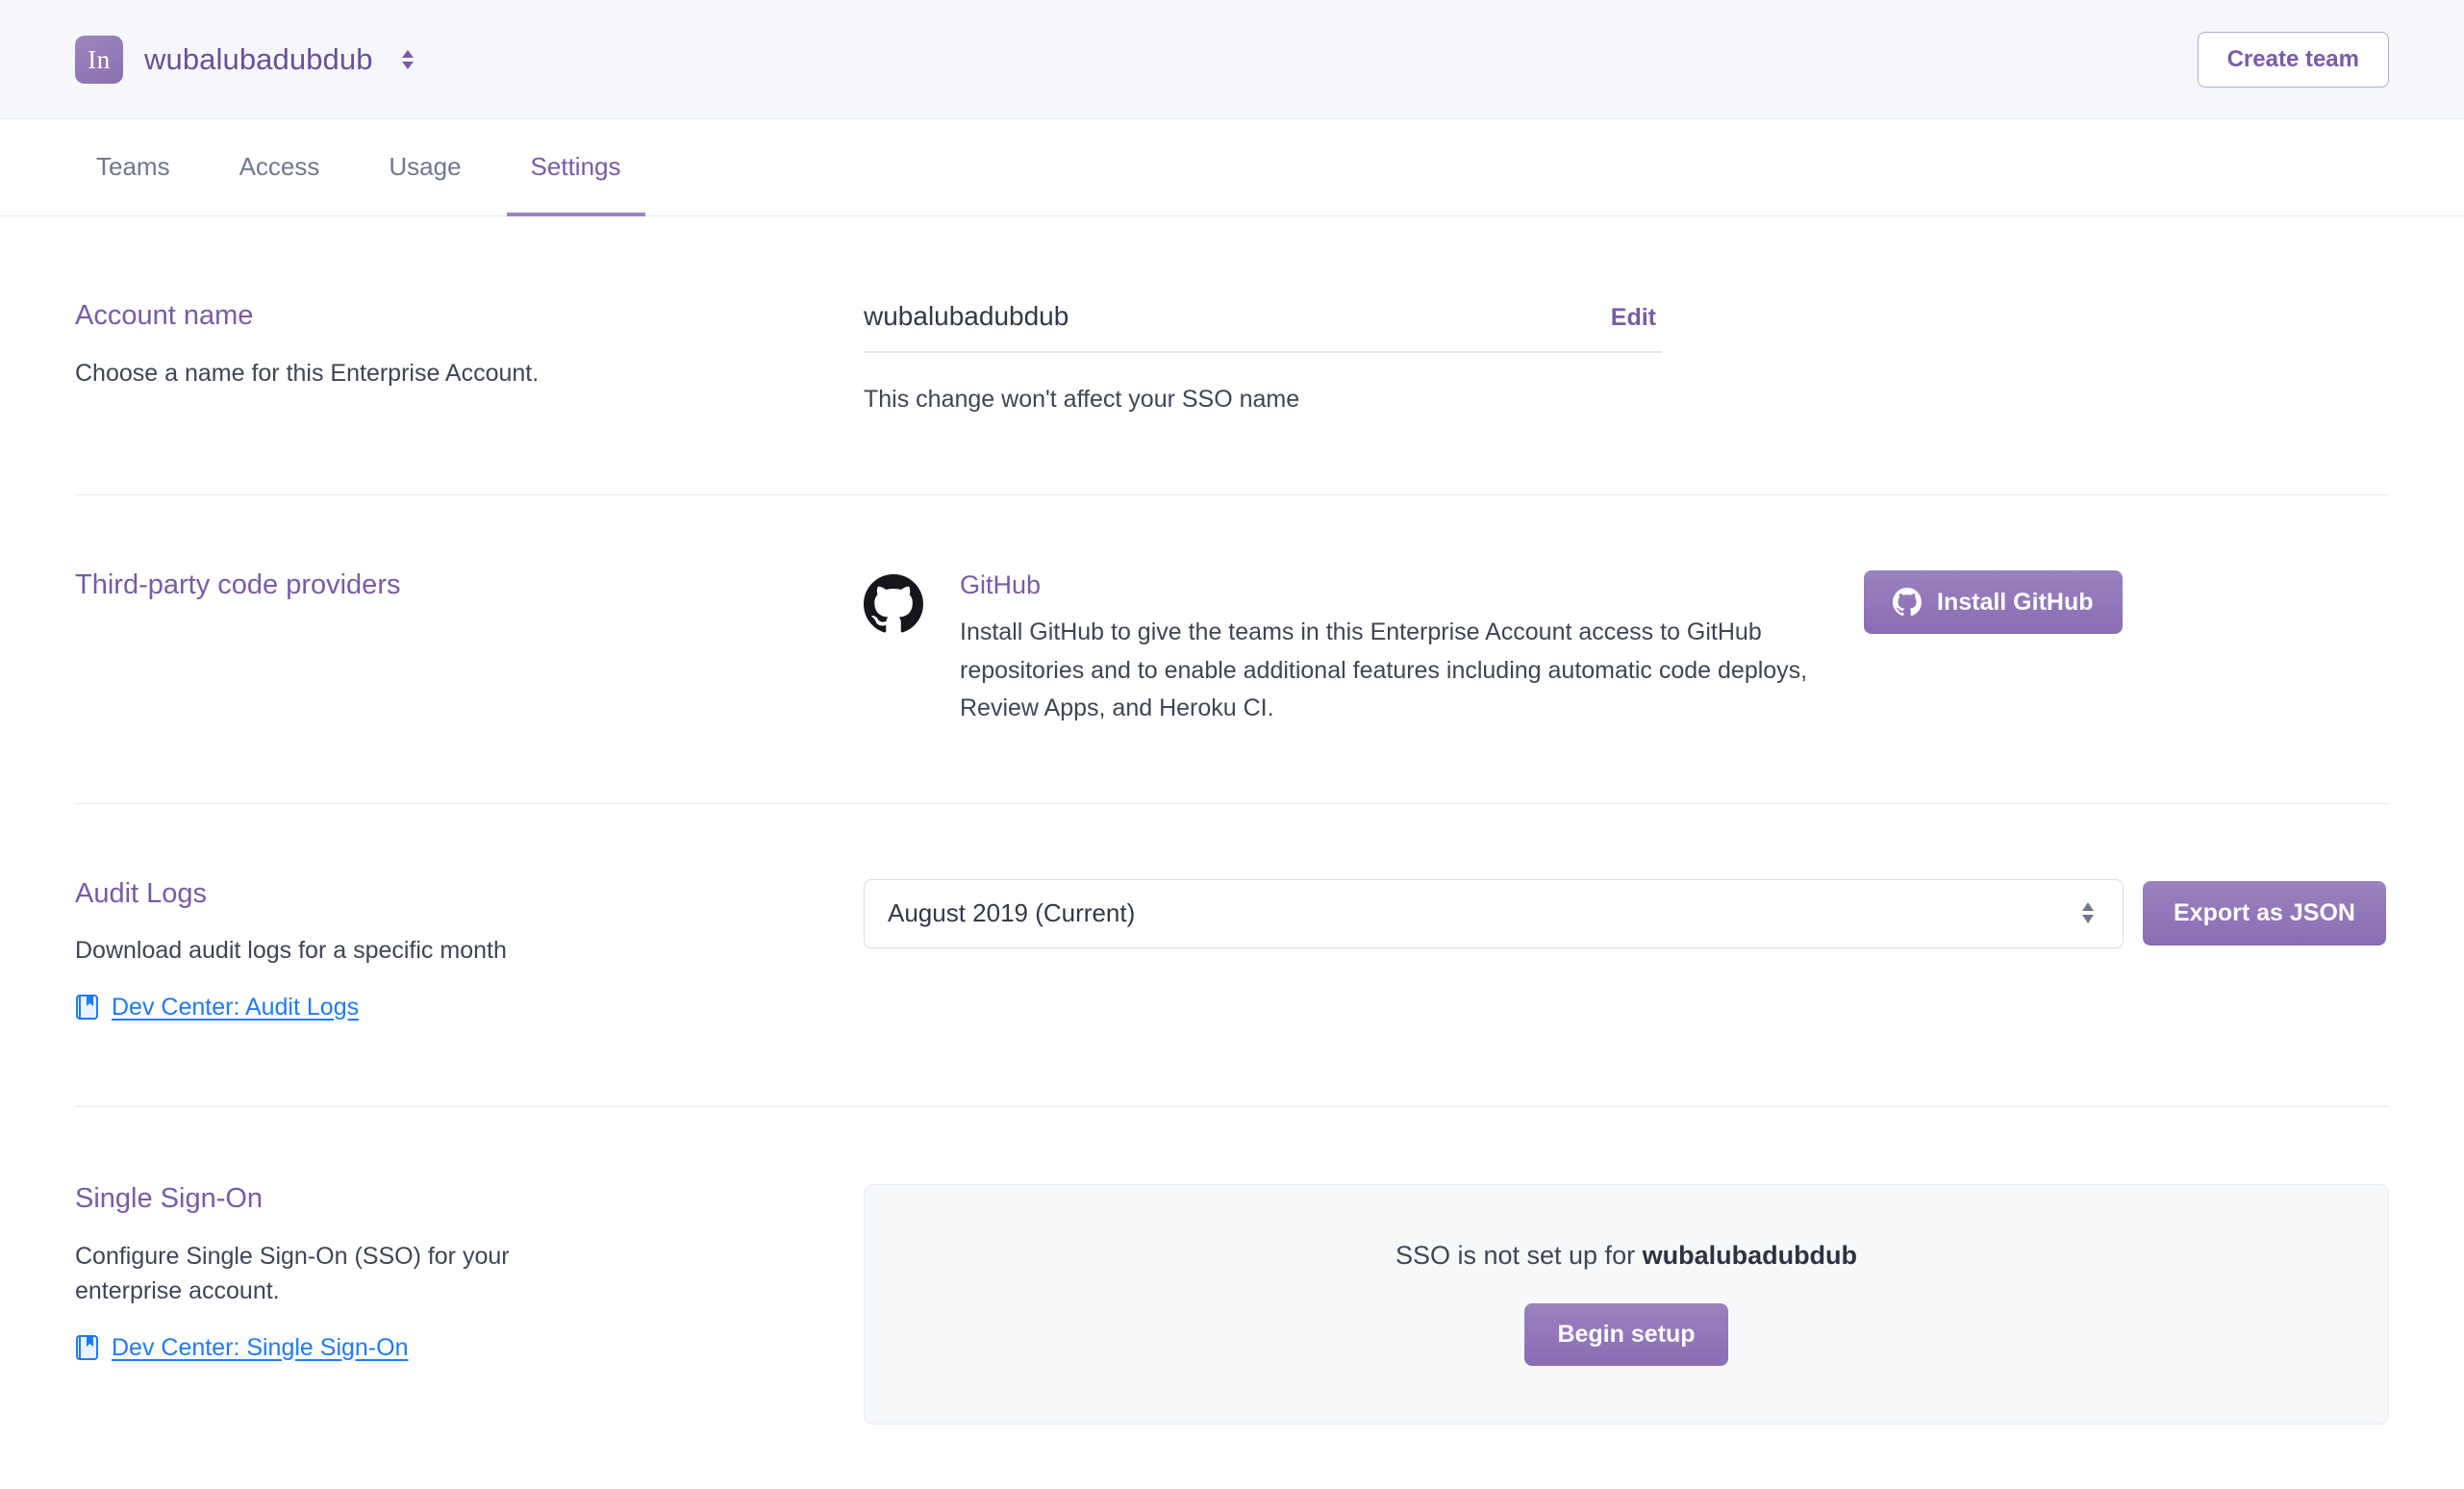  Describe the element at coordinates (2015, 602) in the screenshot. I see `install-github-label: Install GitHub` at that location.